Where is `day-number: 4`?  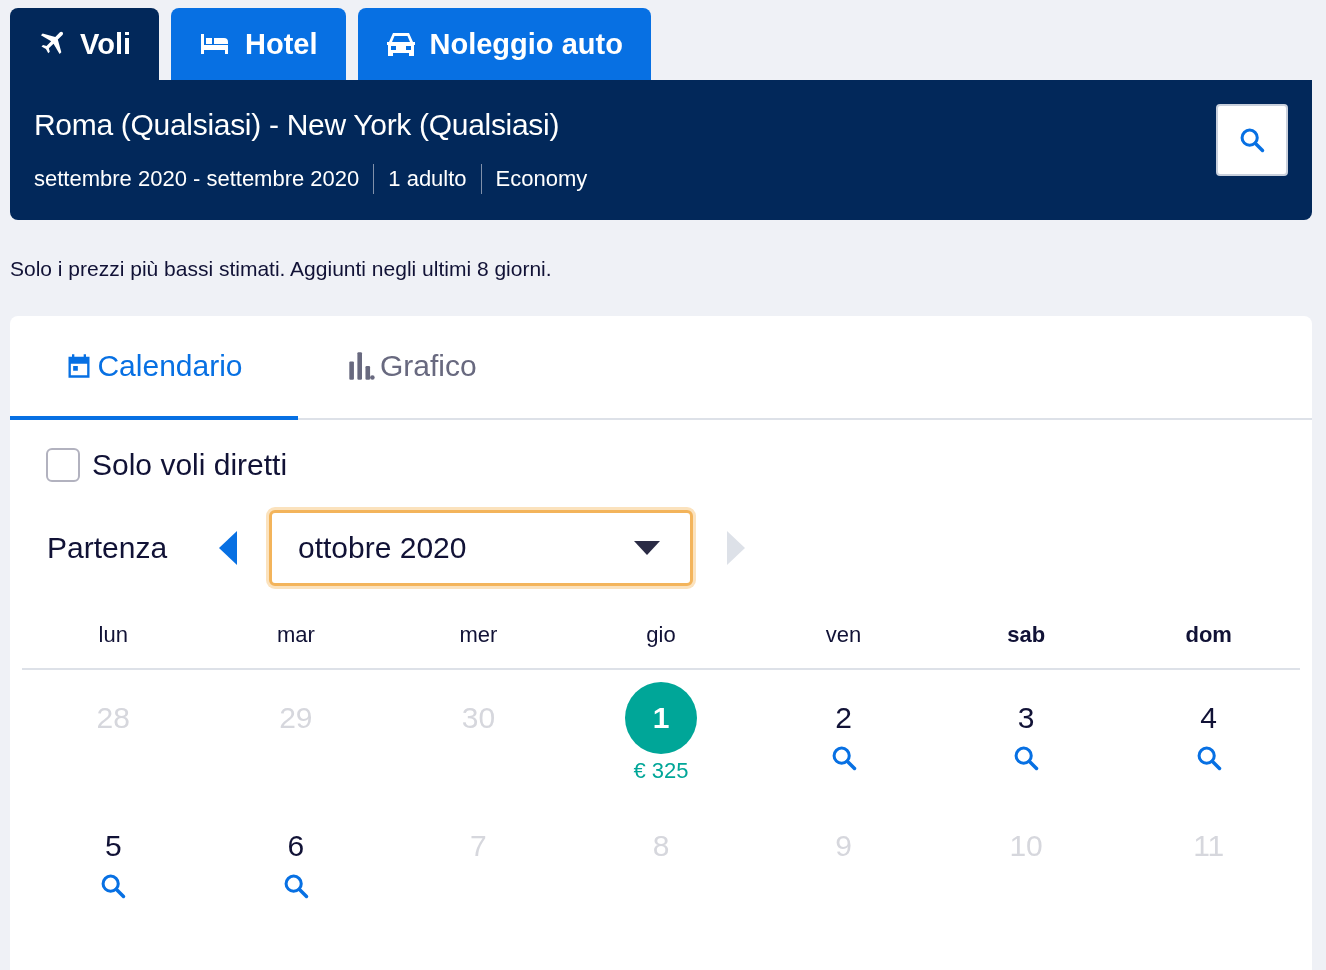
day-number: 4 is located at coordinates (1209, 718).